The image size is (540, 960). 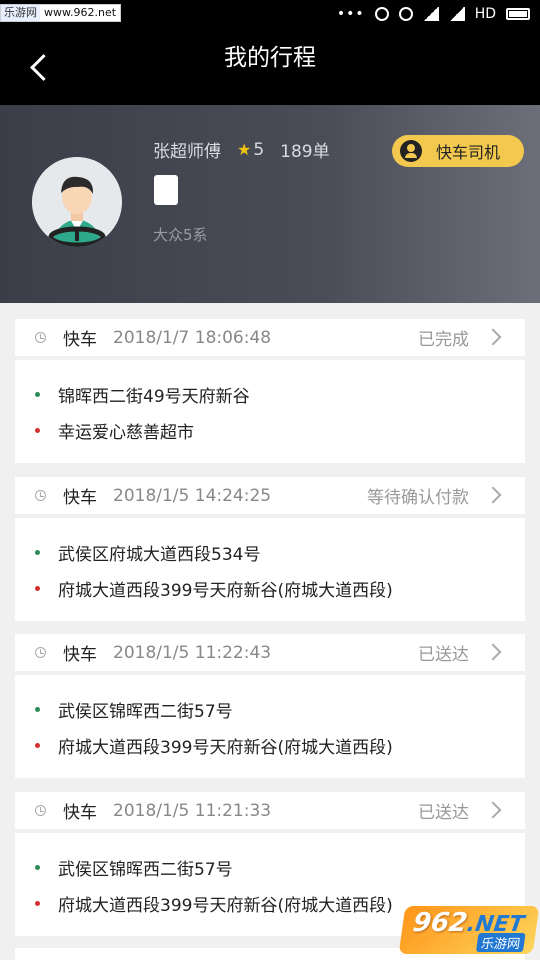 What do you see at coordinates (270, 15) in the screenshot?
I see `status-bar: 乐游网 www.962.net ••• HD` at bounding box center [270, 15].